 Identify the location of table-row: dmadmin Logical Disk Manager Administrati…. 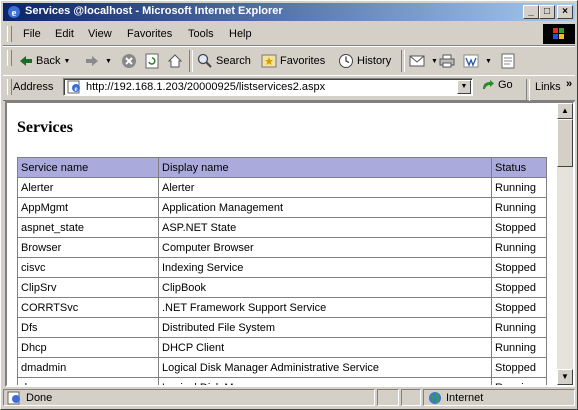
(282, 367).